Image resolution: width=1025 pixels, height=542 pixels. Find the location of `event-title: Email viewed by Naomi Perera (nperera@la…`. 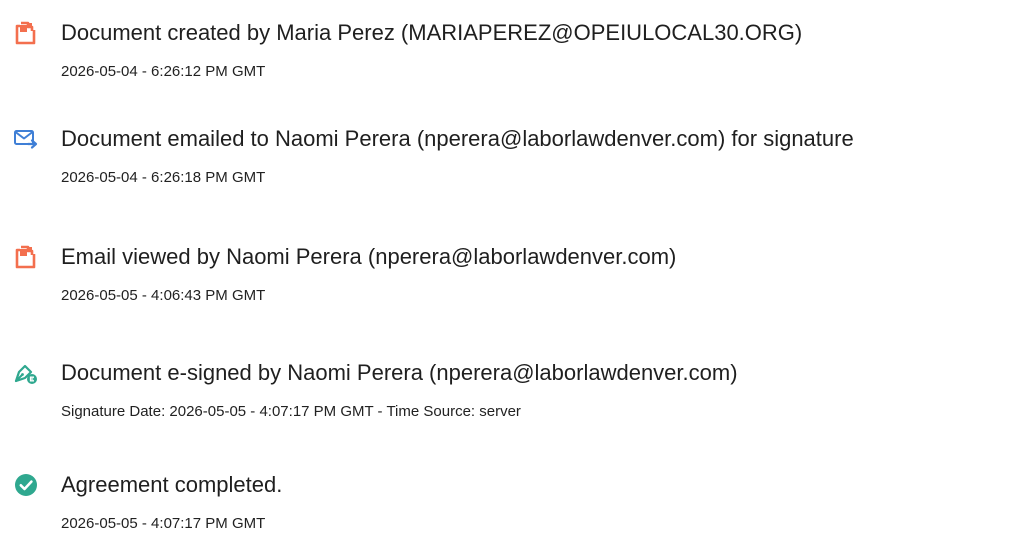

event-title: Email viewed by Naomi Perera (nperera@la… is located at coordinates (369, 256).